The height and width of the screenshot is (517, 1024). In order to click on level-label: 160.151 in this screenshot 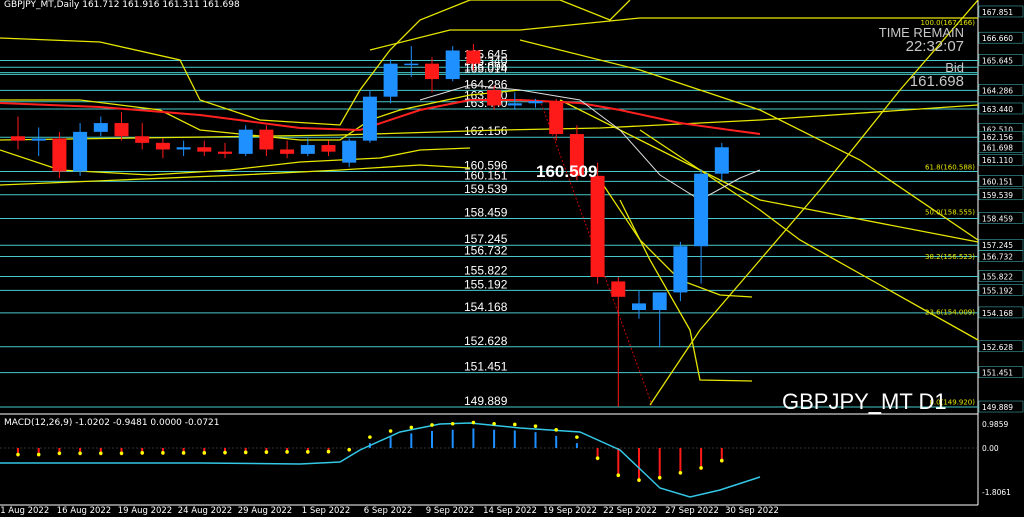, I will do `click(486, 175)`.